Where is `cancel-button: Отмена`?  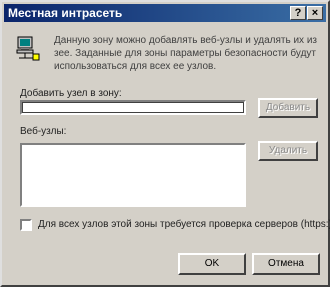
cancel-button: Отмена is located at coordinates (286, 264).